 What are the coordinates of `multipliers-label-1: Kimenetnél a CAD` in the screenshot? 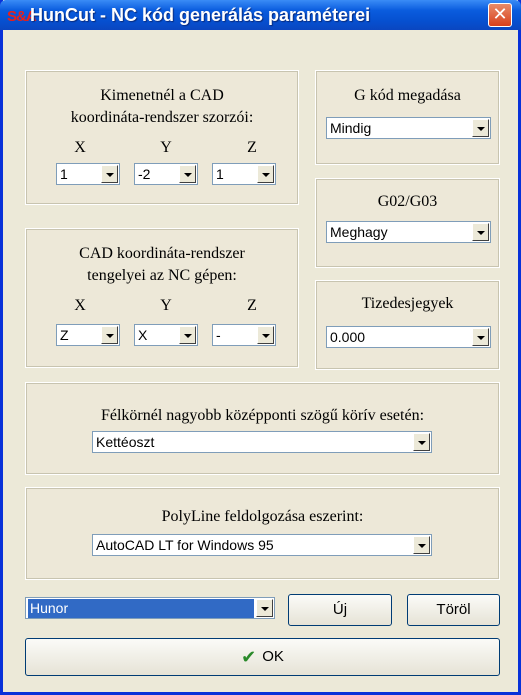 It's located at (162, 95).